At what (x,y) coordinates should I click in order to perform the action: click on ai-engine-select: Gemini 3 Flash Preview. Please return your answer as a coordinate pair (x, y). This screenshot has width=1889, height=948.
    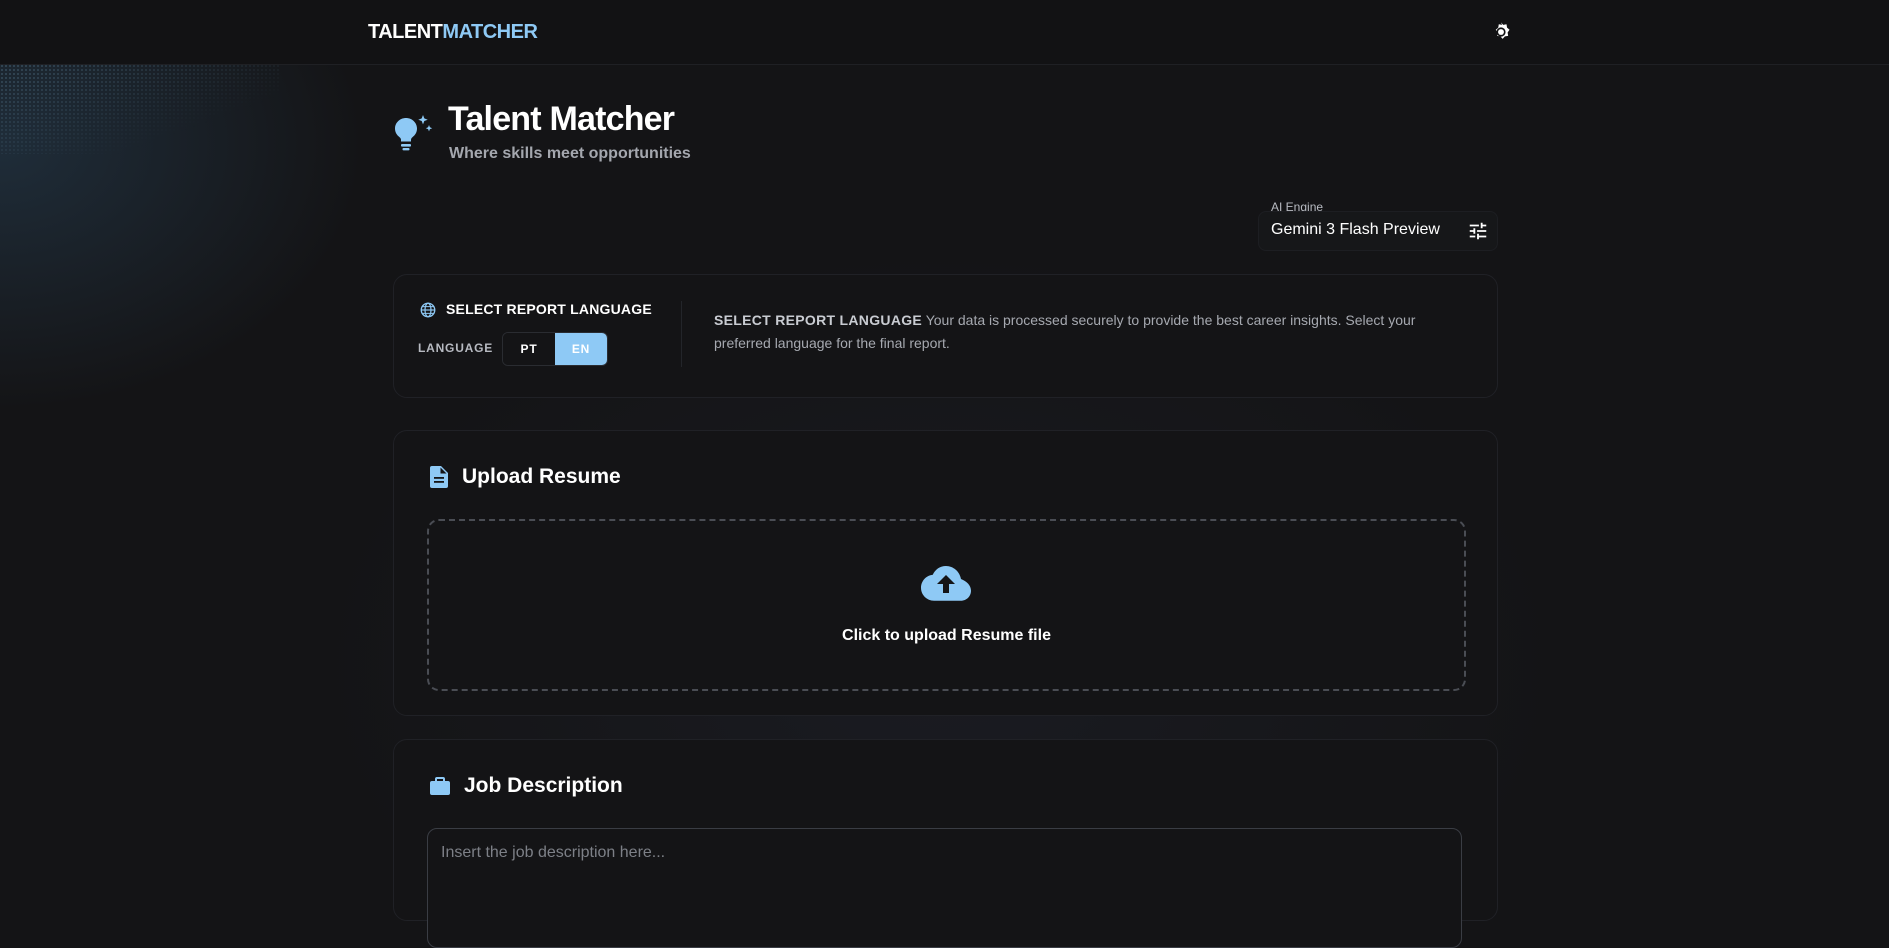
    Looking at the image, I should click on (1378, 231).